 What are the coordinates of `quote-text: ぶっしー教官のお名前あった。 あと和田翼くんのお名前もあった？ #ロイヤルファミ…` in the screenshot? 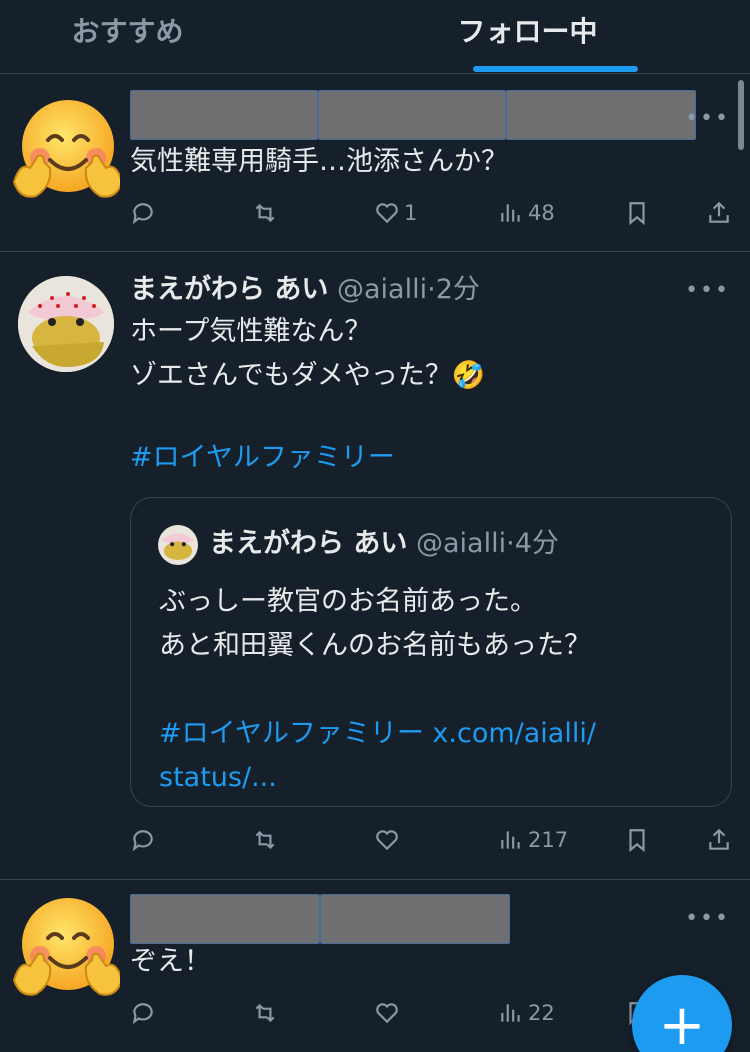 It's located at (377, 690).